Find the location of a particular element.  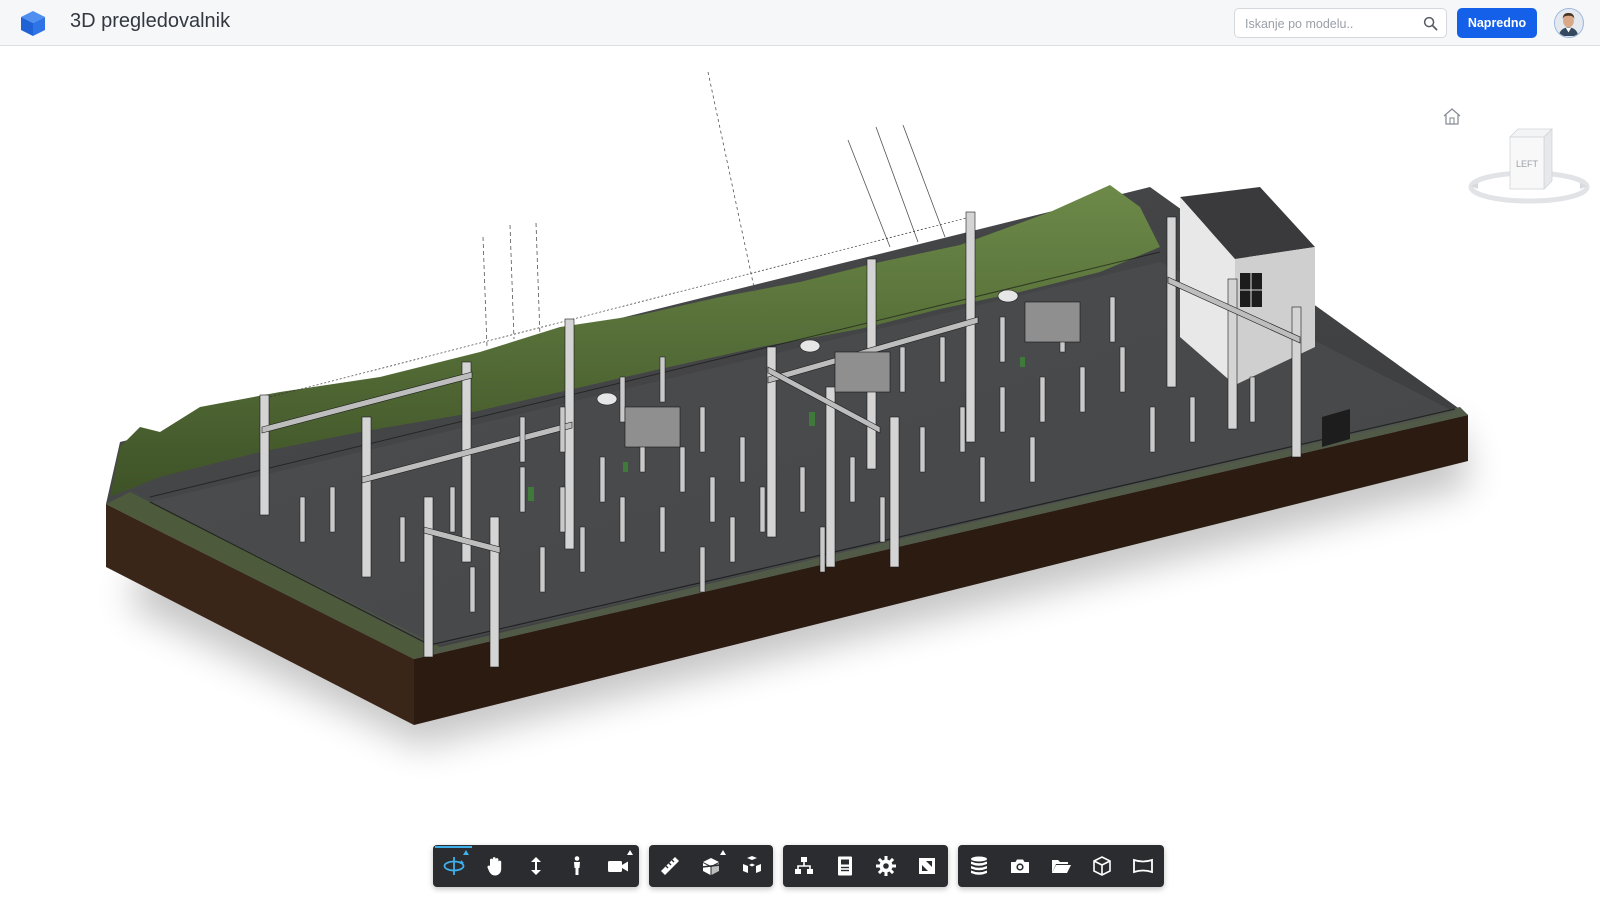

explode-tool is located at coordinates (751, 866).